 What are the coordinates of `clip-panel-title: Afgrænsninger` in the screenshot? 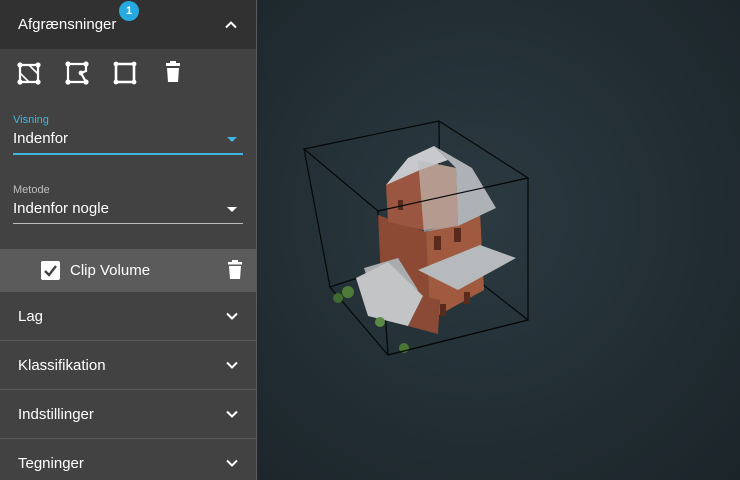 It's located at (67, 24).